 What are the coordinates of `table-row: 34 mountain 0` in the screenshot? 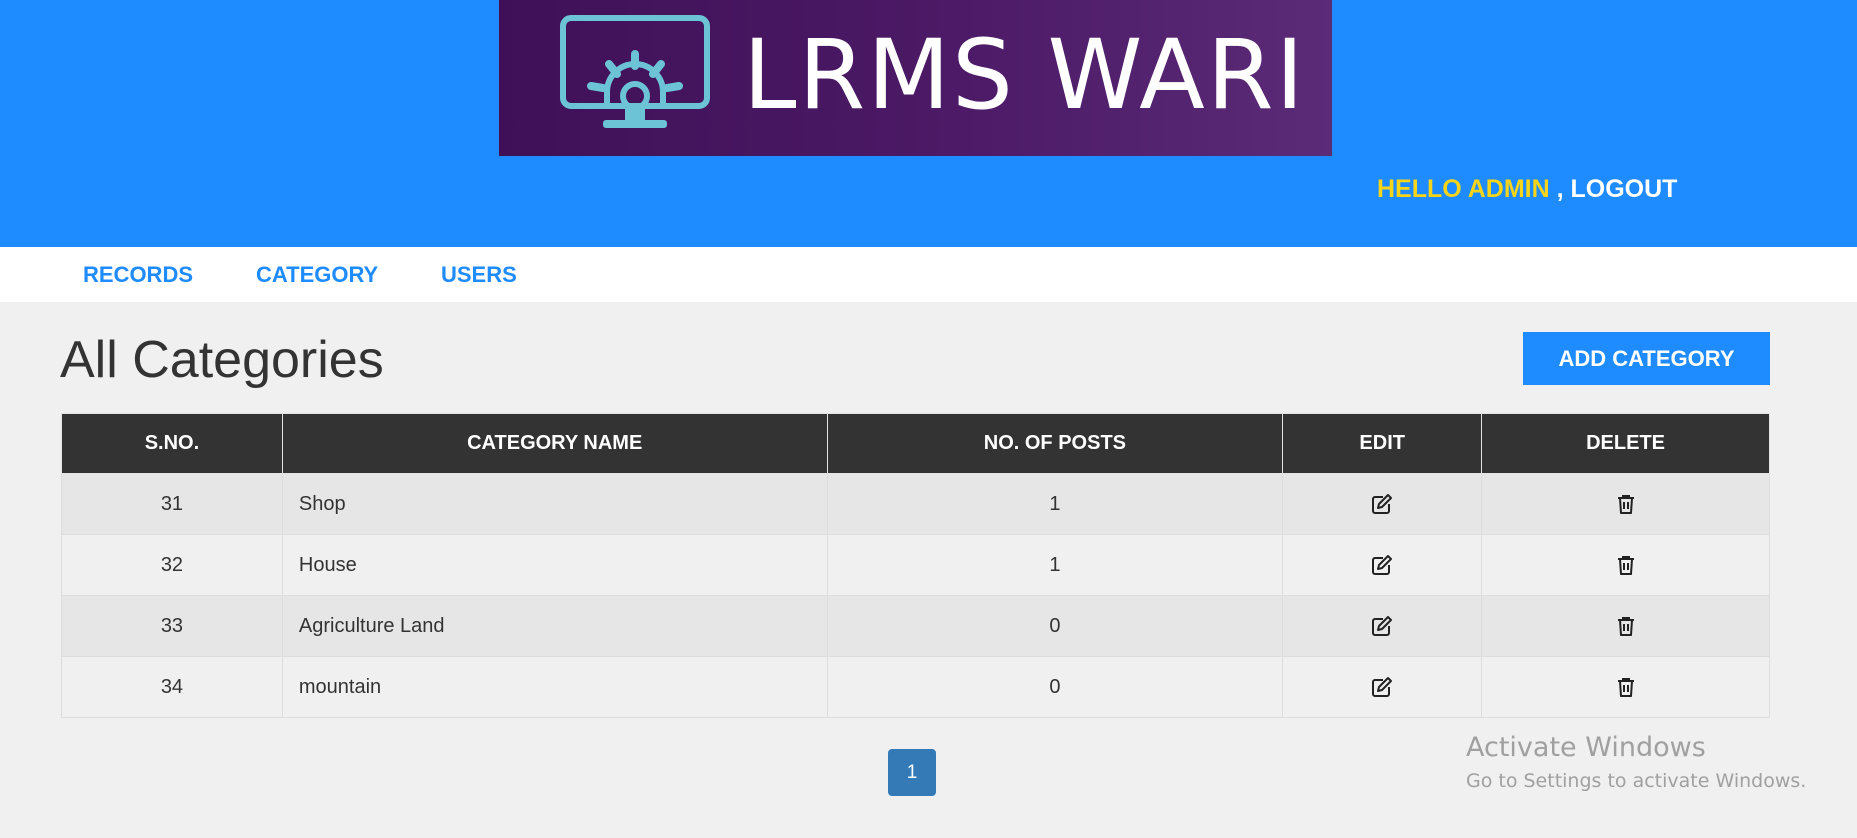 It's located at (915, 687).